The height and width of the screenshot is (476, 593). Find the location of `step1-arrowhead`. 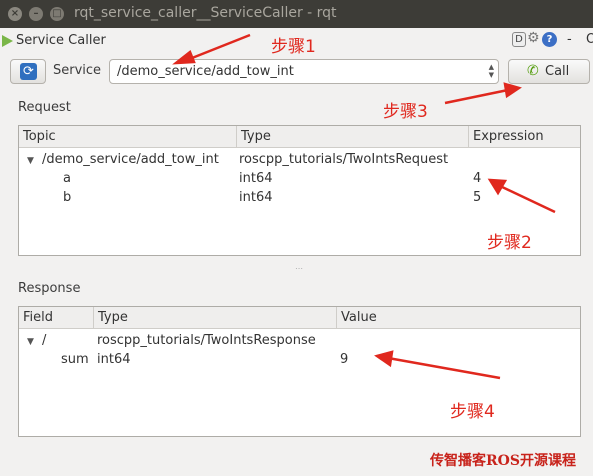

step1-arrowhead is located at coordinates (184, 57).